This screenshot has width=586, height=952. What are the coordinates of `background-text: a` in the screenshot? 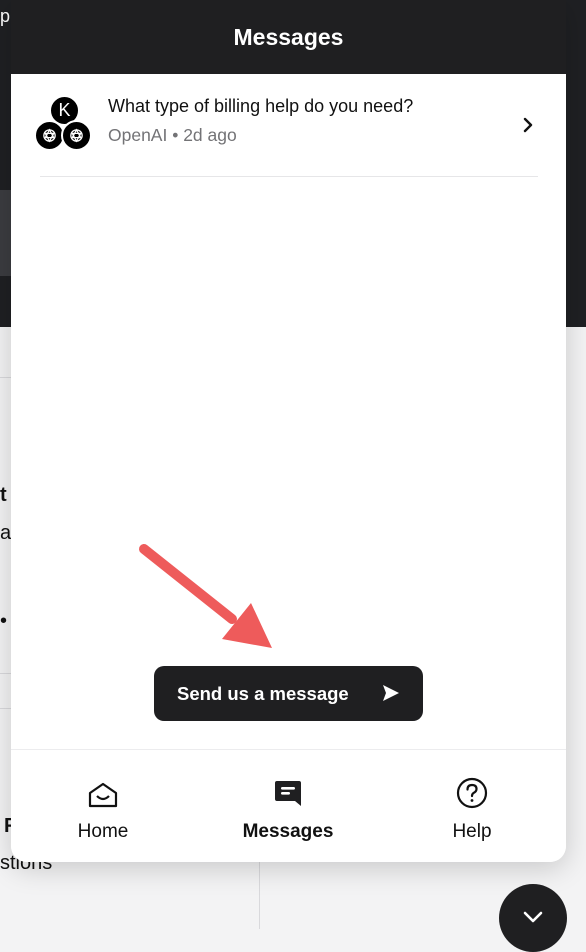 It's located at (6, 533).